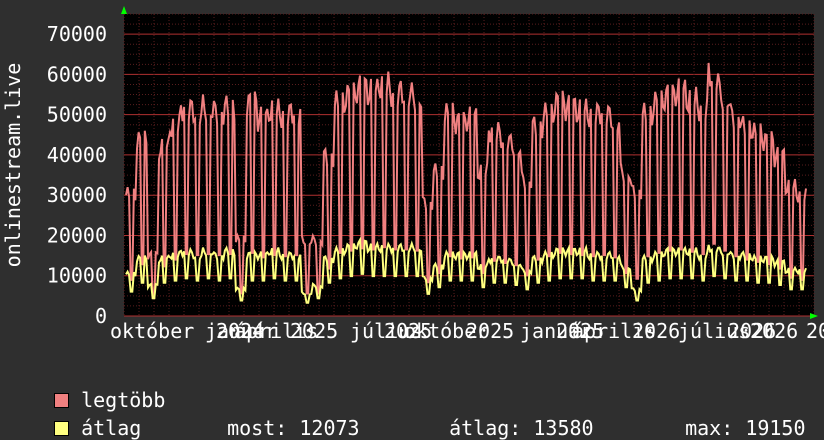 The image size is (824, 440). What do you see at coordinates (775, 428) in the screenshot?
I see `stat-max-value: 19150` at bounding box center [775, 428].